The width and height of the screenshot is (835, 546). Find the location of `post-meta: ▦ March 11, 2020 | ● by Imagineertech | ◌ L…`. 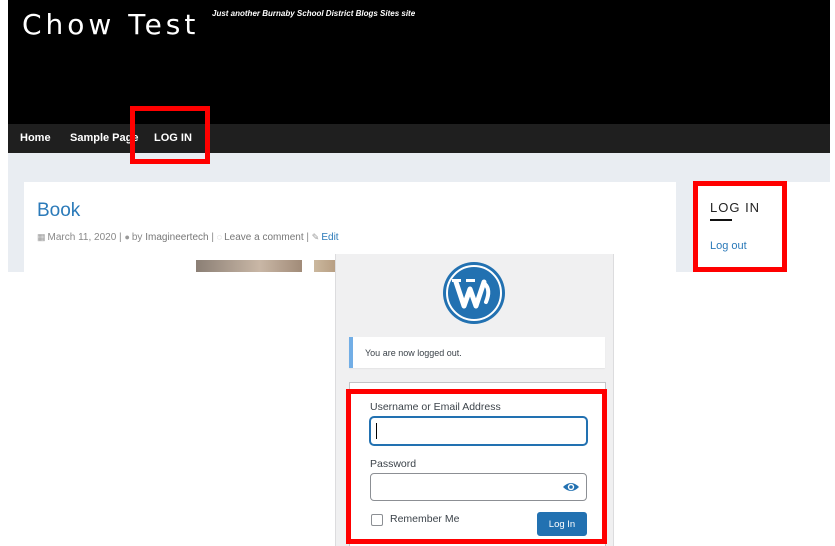

post-meta: ▦ March 11, 2020 | ● by Imagineertech | ◌ L… is located at coordinates (188, 237).